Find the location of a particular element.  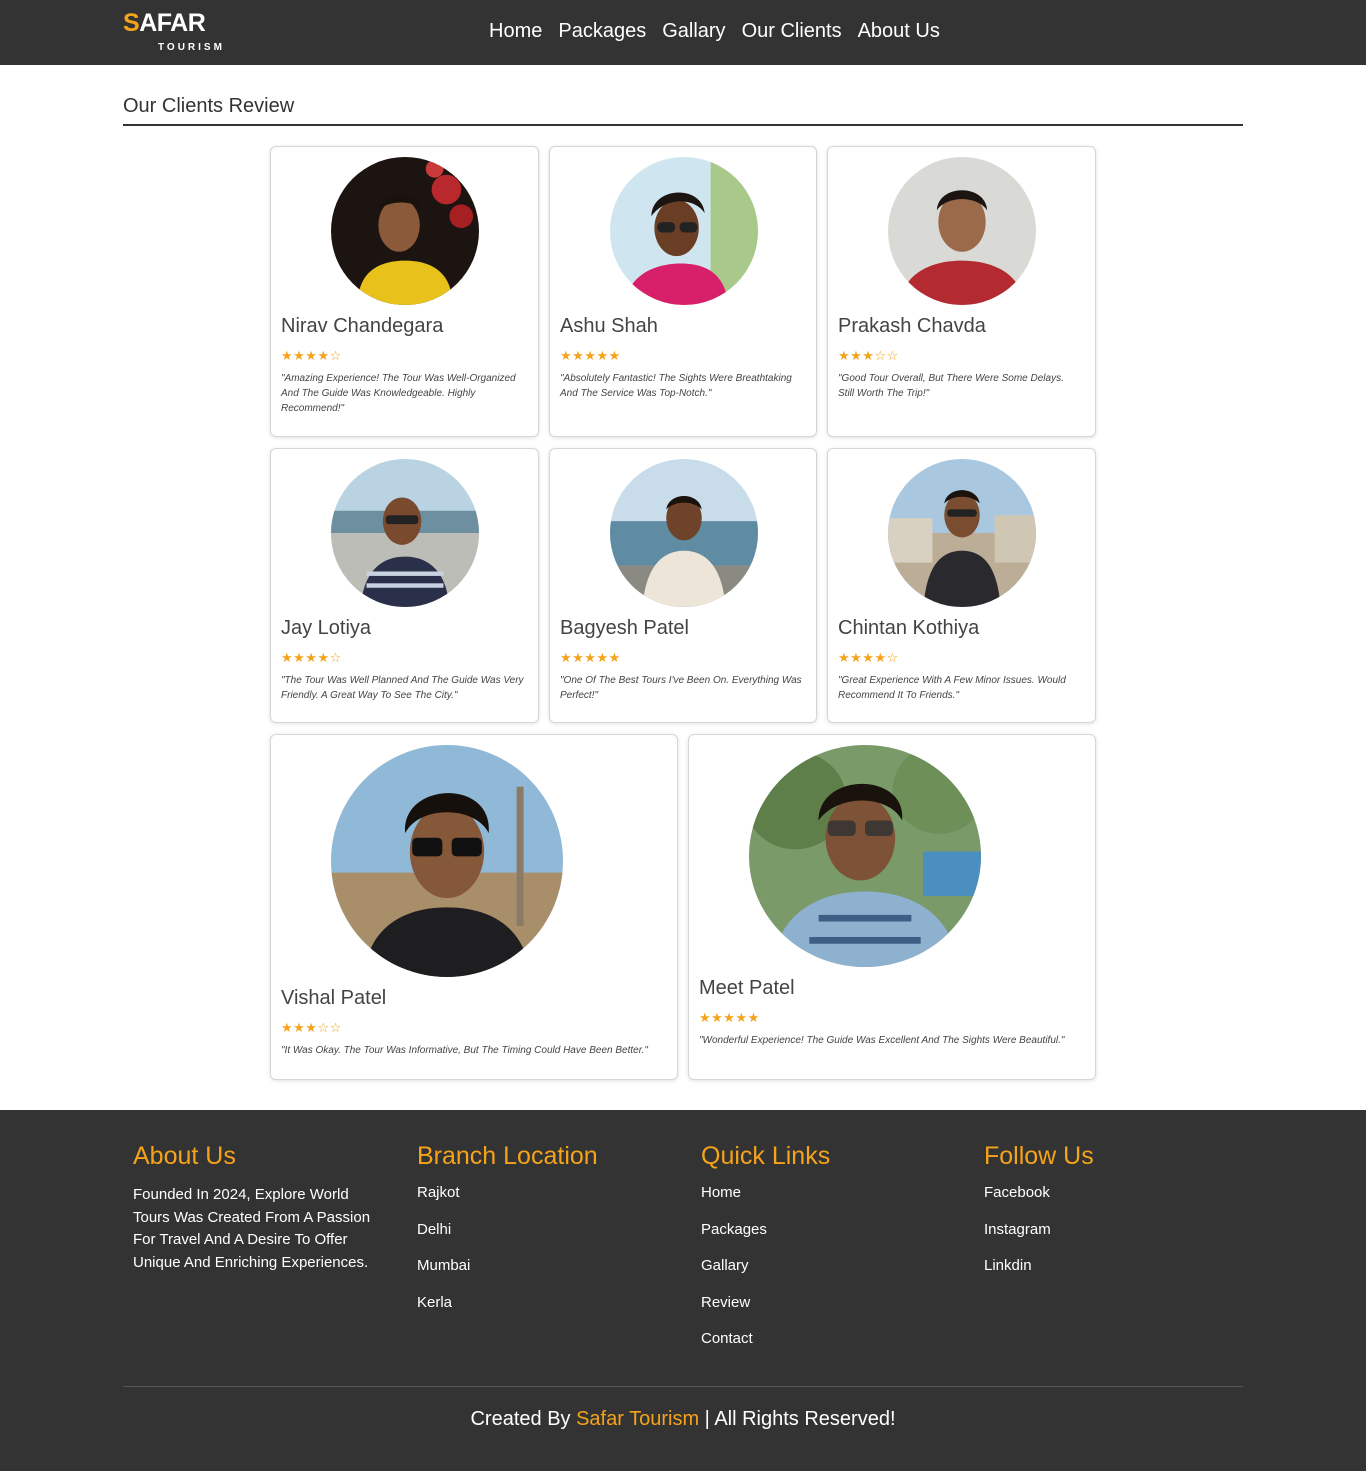

branch-item: Kerla is located at coordinates (542, 1303).